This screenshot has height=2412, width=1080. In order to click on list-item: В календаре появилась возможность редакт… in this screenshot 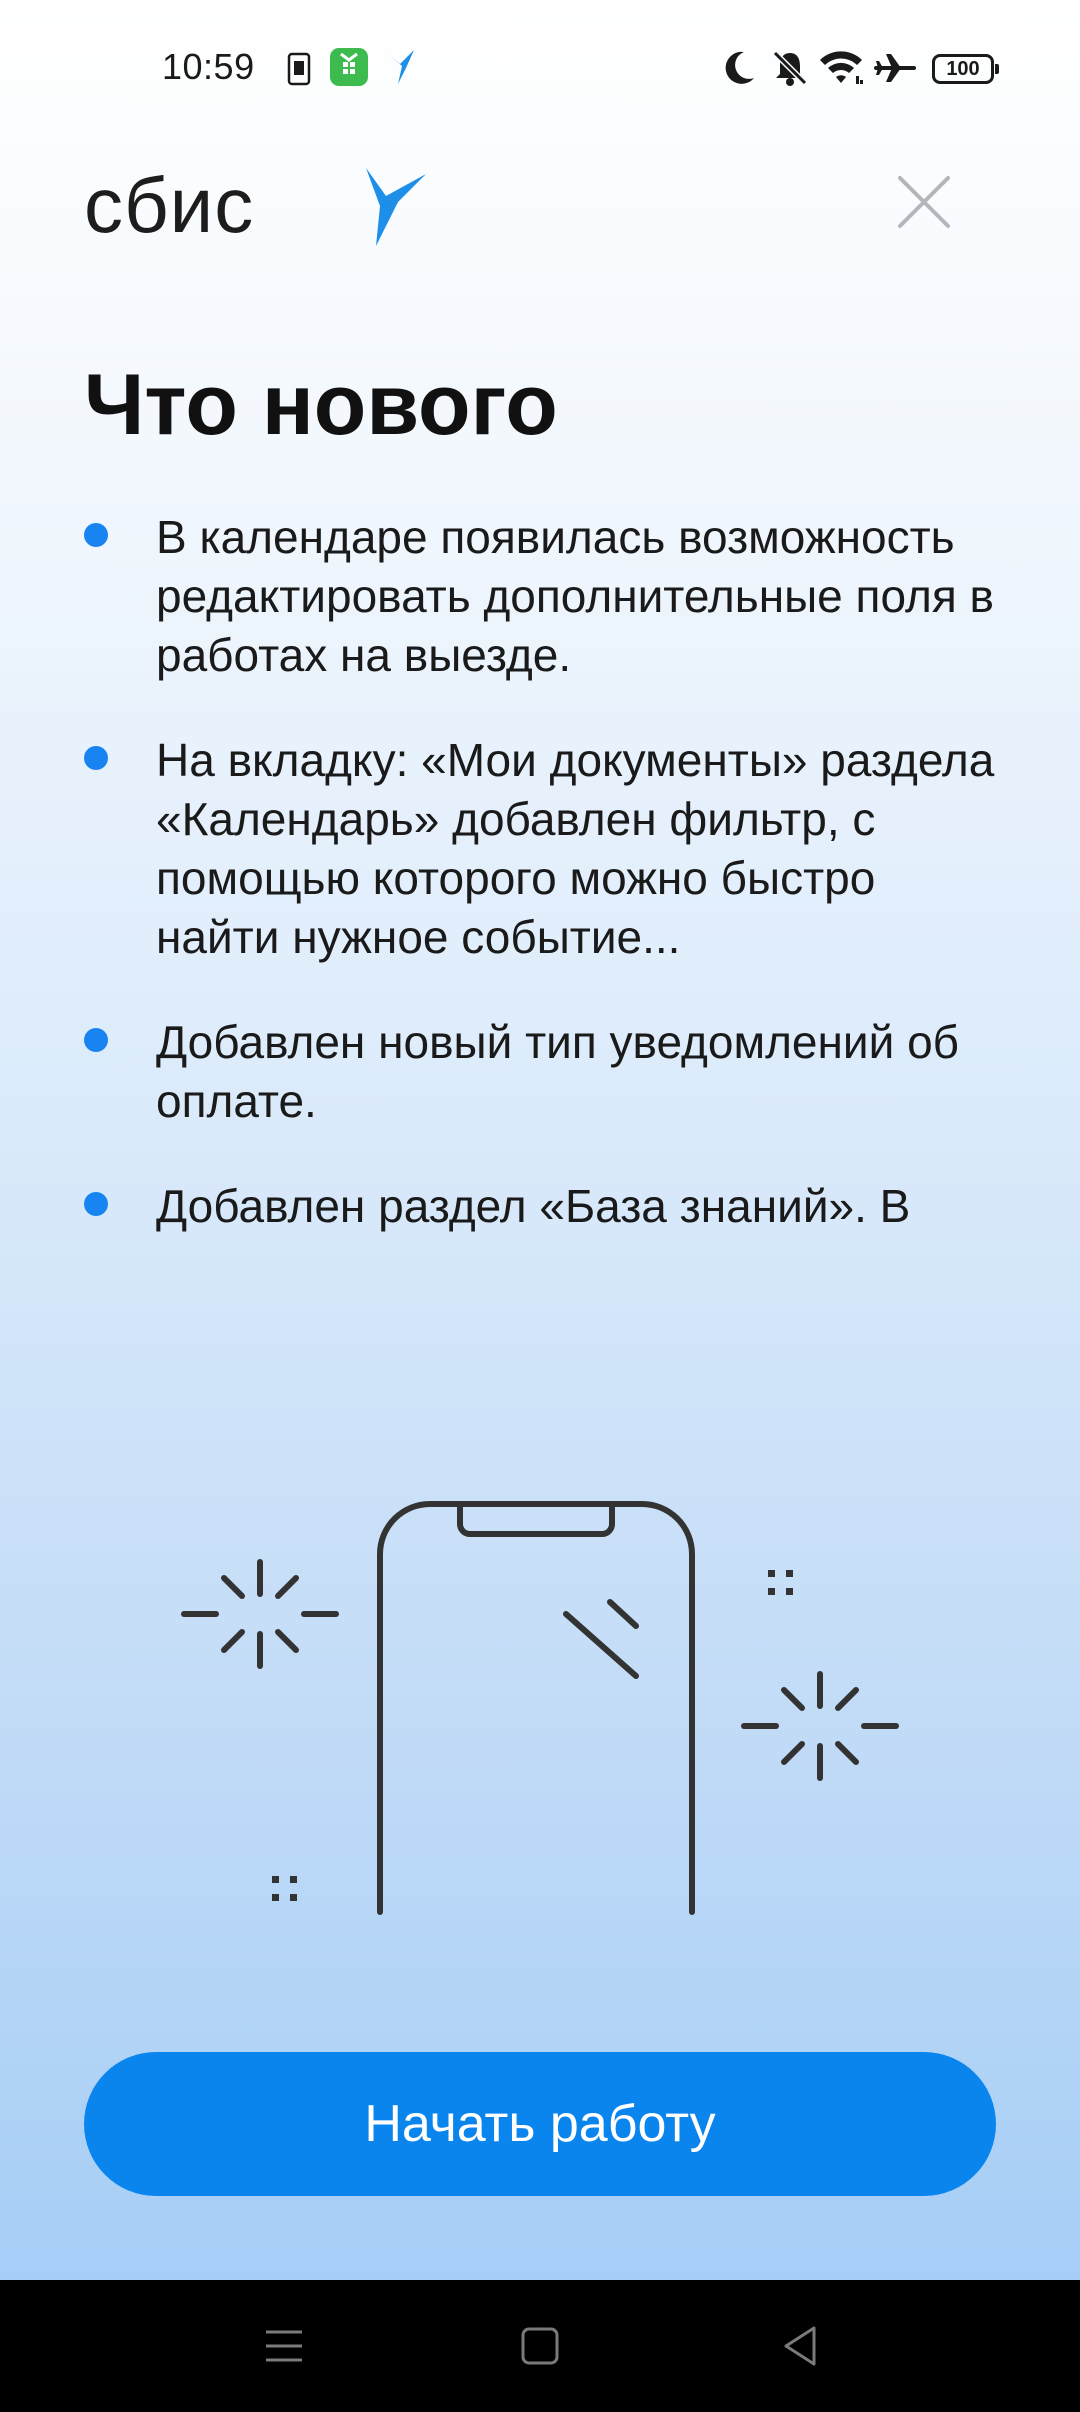, I will do `click(544, 596)`.